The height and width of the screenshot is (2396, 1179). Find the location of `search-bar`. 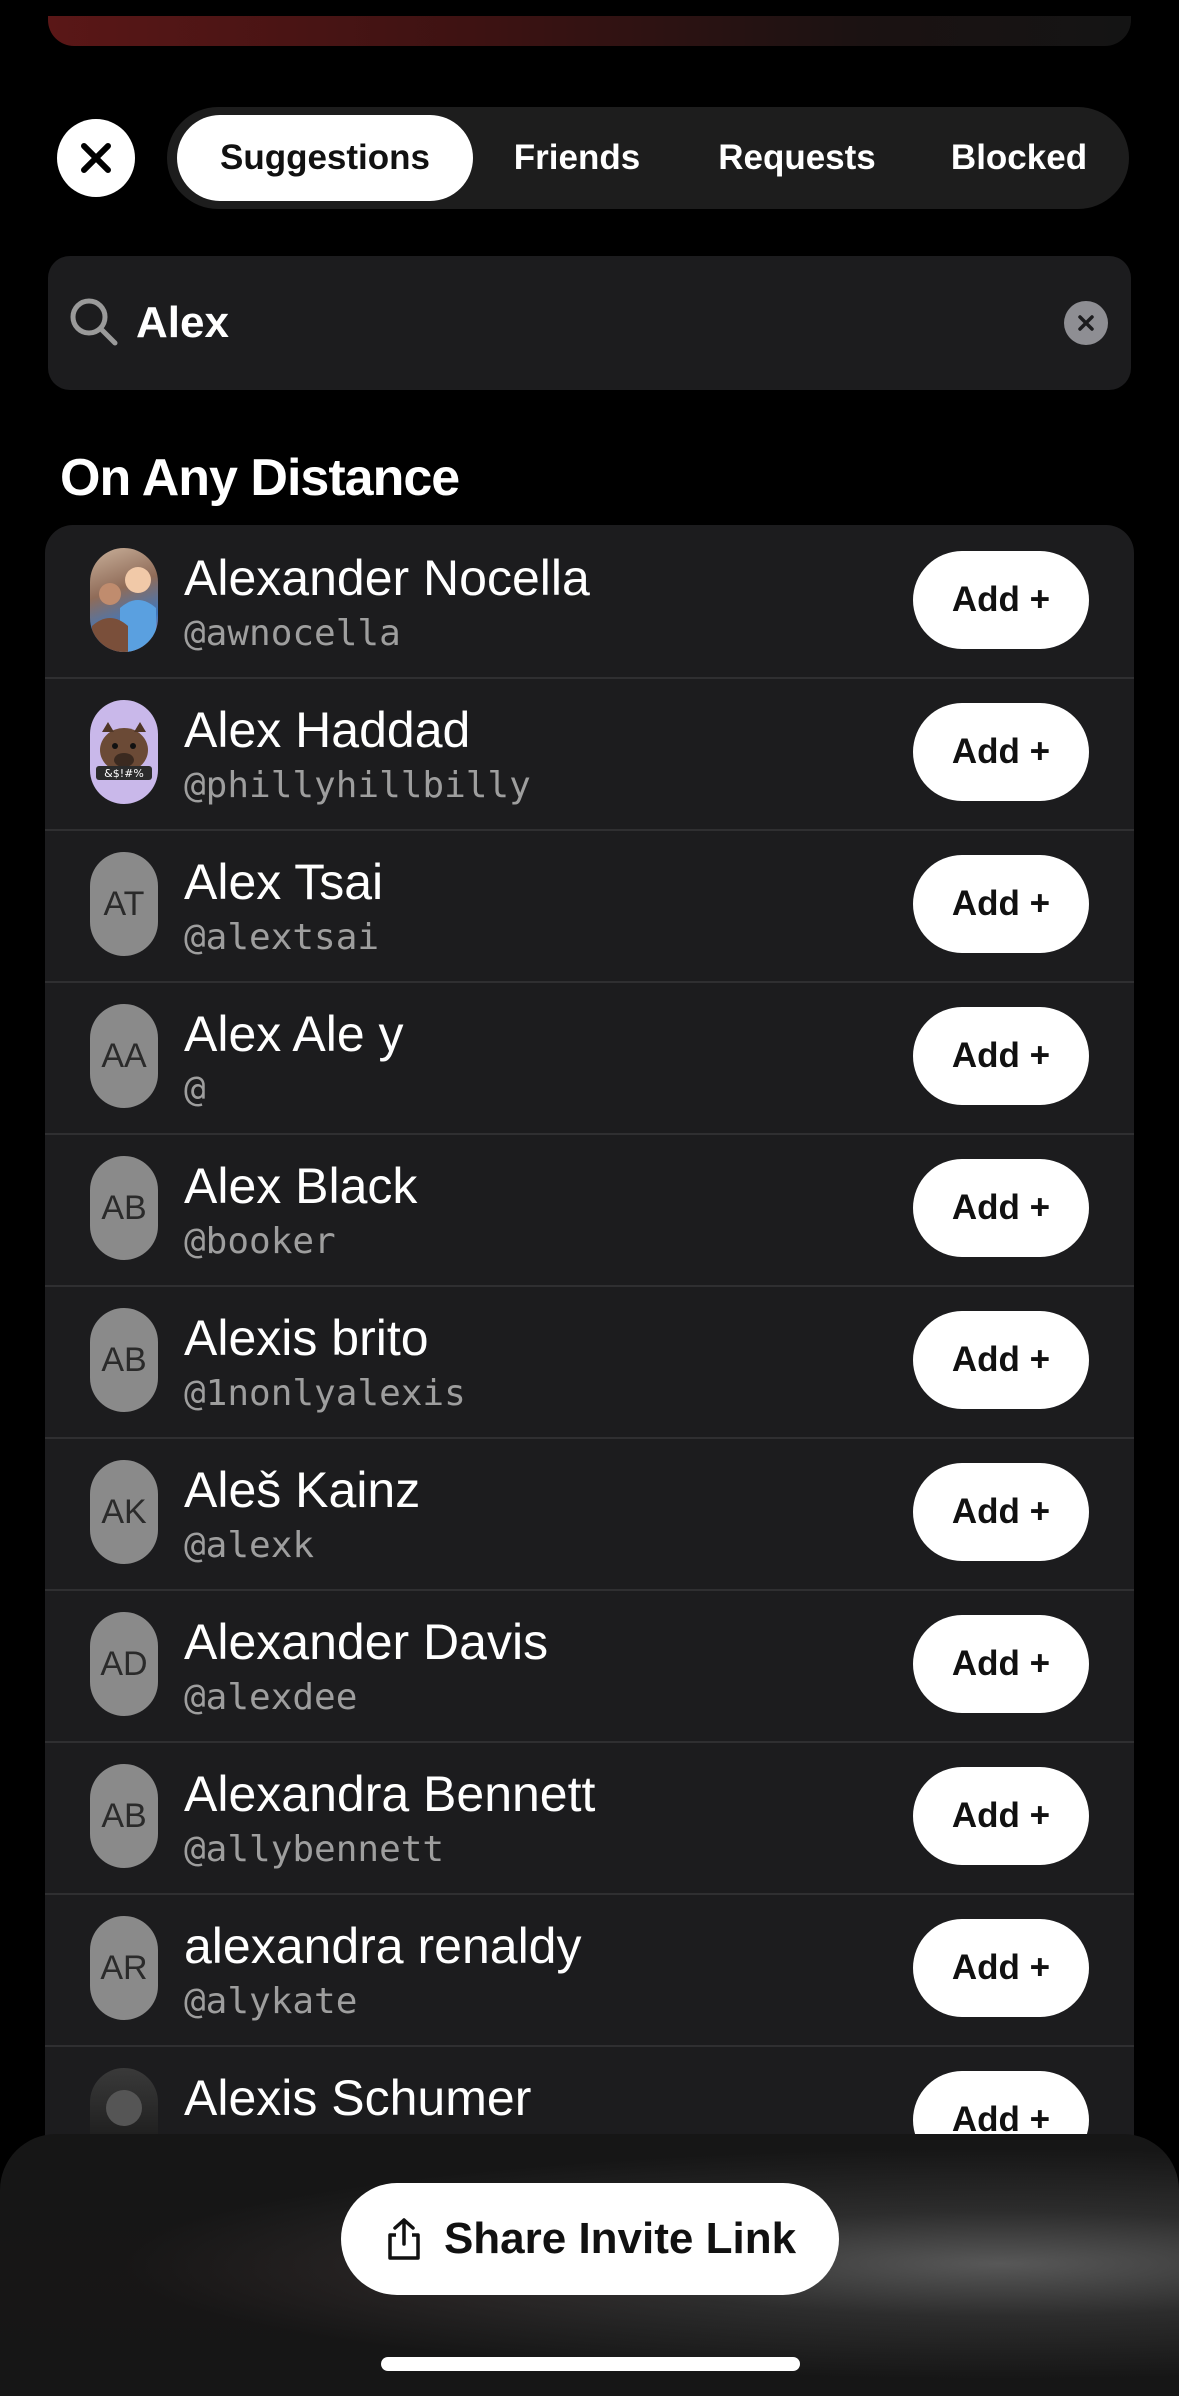

search-bar is located at coordinates (589, 323).